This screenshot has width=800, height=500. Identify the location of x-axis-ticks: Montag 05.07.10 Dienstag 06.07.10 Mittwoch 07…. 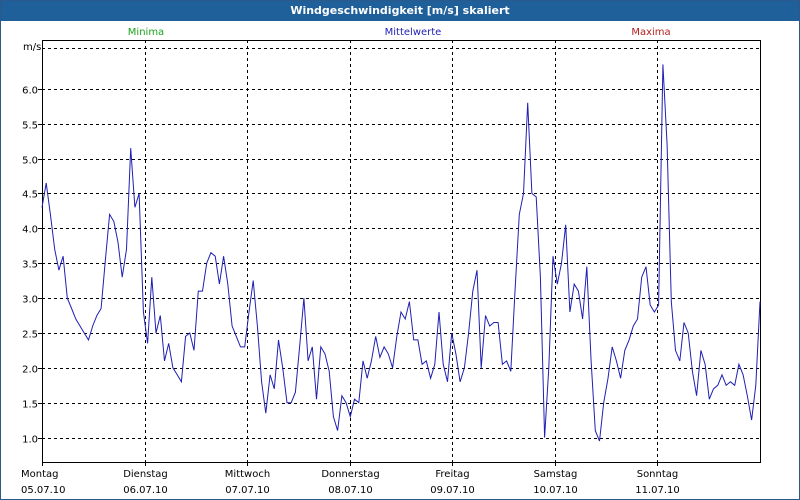
(350, 479).